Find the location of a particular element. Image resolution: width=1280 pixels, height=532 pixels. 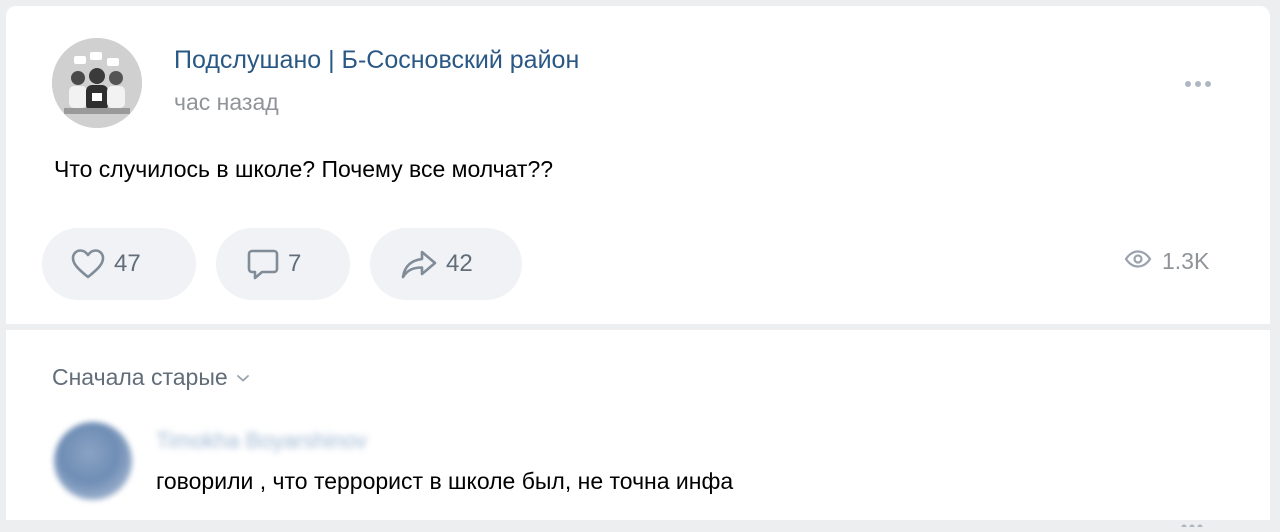

share-button: 42 is located at coordinates (446, 264).